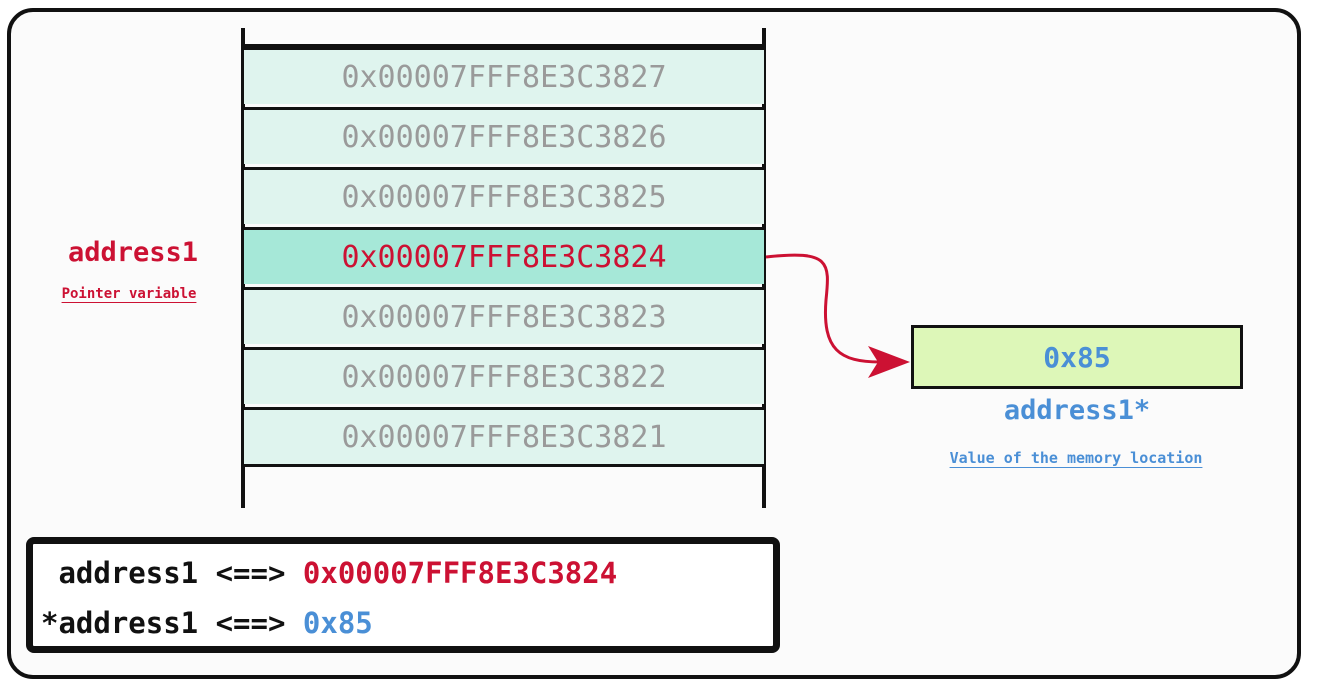 The image size is (1318, 695). What do you see at coordinates (172, 573) in the screenshot?
I see `summary-pointer-lhs: address1 <==>` at bounding box center [172, 573].